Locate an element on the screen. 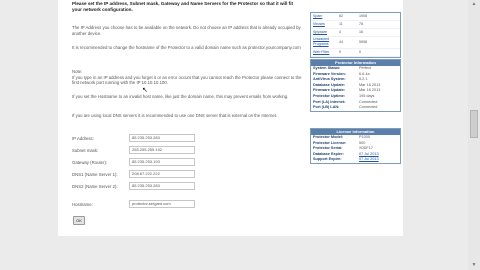 The height and width of the screenshot is (270, 480). mouse-cursor-icon: ↖ is located at coordinates (145, 90).